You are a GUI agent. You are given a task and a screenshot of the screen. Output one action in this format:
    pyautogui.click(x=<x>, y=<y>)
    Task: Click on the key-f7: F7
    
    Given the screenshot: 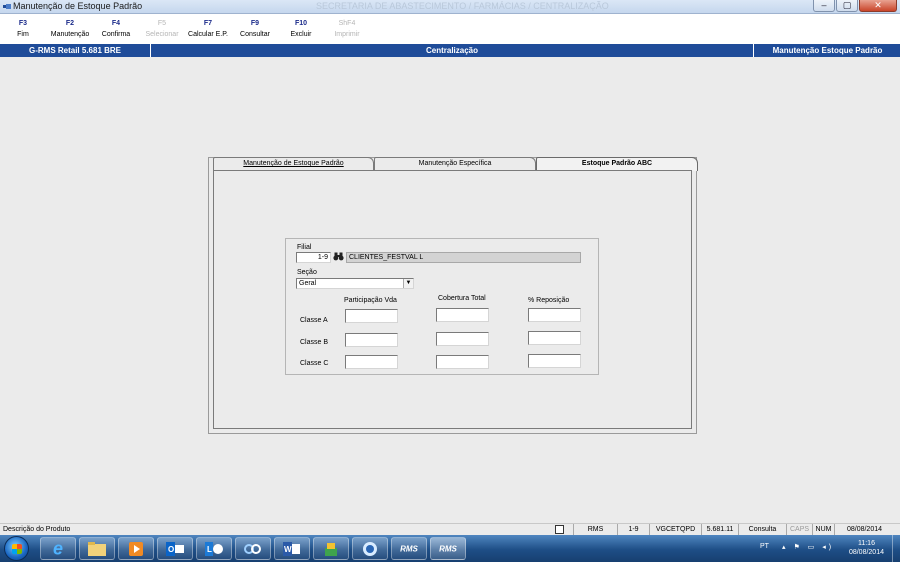 What is the action you would take?
    pyautogui.click(x=208, y=23)
    